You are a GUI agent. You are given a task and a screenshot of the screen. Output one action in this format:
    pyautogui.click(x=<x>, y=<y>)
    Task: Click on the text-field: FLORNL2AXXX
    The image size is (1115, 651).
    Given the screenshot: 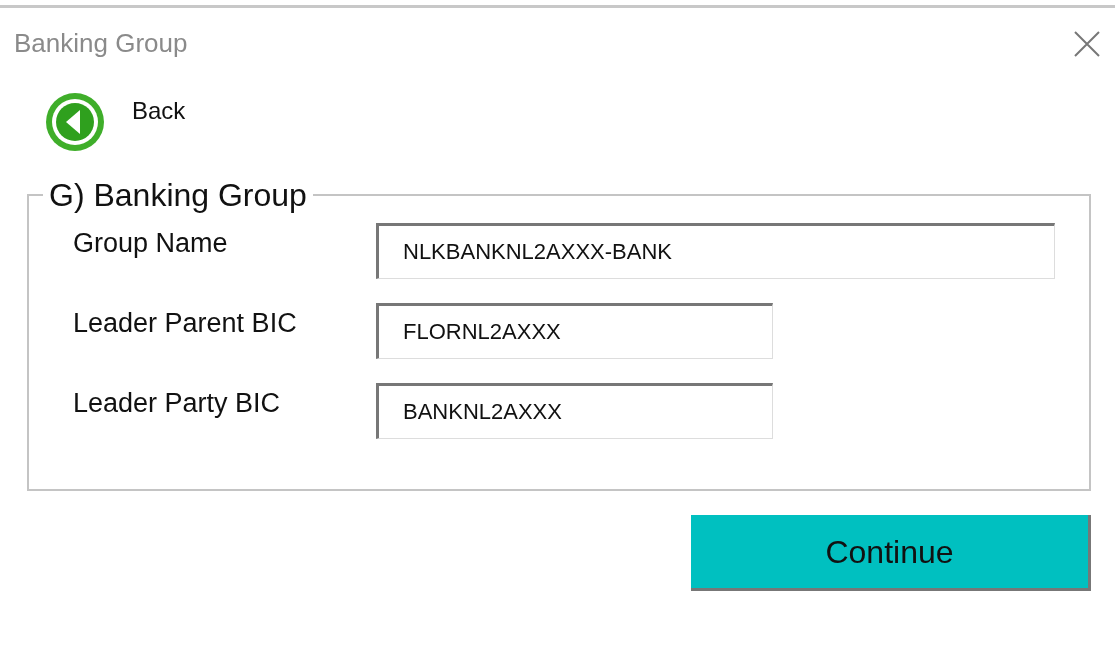 What is the action you would take?
    pyautogui.click(x=574, y=331)
    